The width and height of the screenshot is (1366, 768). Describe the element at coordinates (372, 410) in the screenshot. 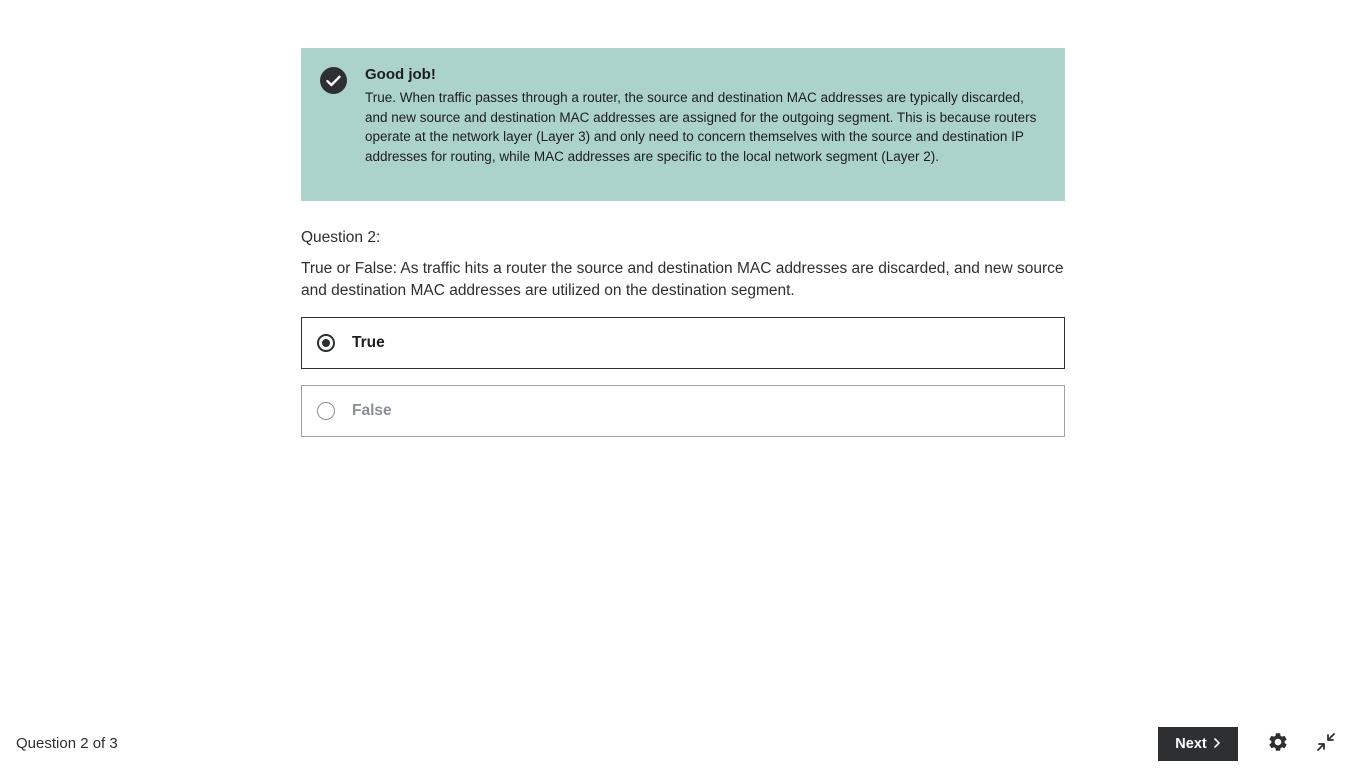

I see `answer-label: False` at that location.